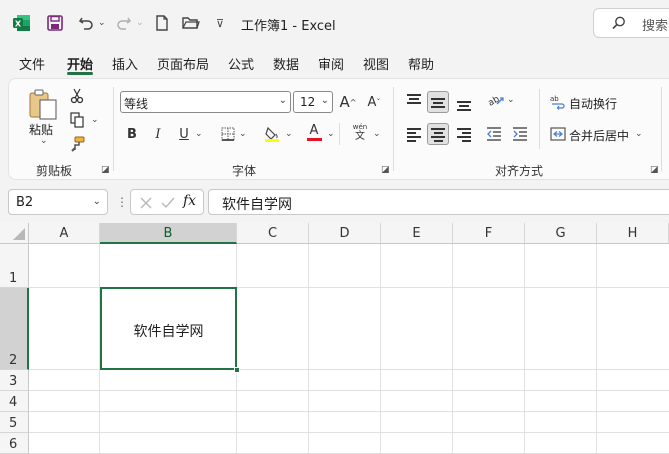 This screenshot has height=454, width=669. I want to click on align-center-icon, so click(438, 134).